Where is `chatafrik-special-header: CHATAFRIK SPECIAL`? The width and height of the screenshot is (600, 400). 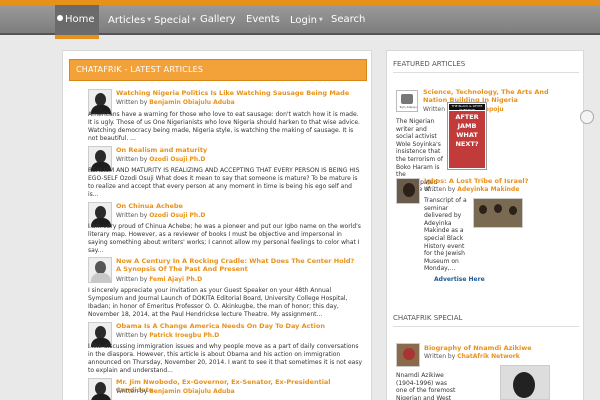 chatafrik-special-header: CHATAFRIK SPECIAL is located at coordinates (486, 318).